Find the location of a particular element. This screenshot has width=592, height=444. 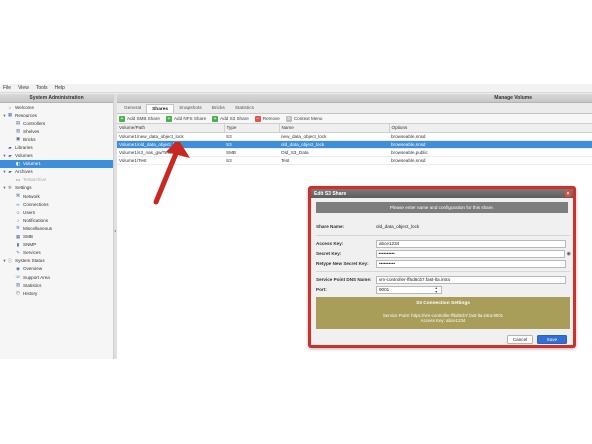

sidebar-item-shelves: ▥ Shelves is located at coordinates (56, 131).